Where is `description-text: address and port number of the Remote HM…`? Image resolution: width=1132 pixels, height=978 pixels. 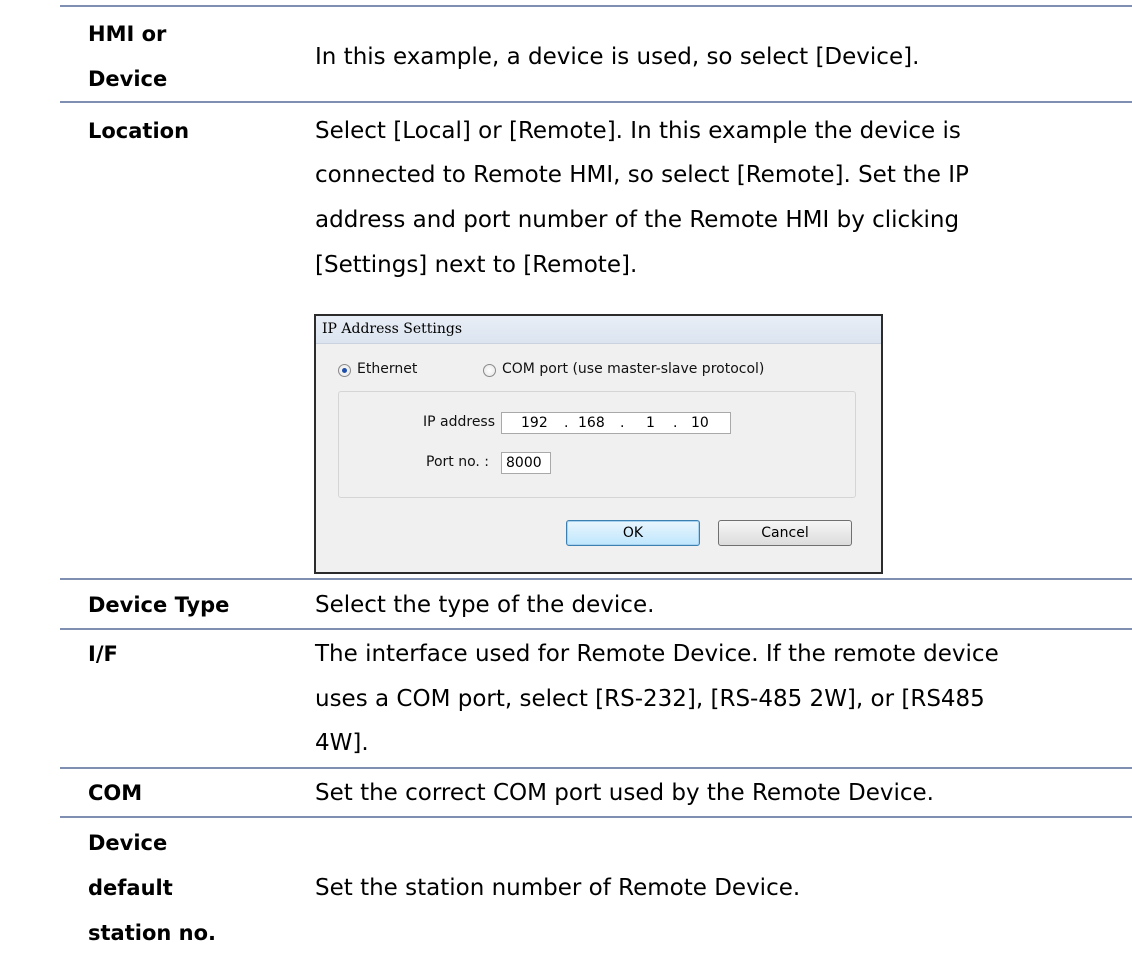
description-text: address and port number of the Remote HM… is located at coordinates (637, 220).